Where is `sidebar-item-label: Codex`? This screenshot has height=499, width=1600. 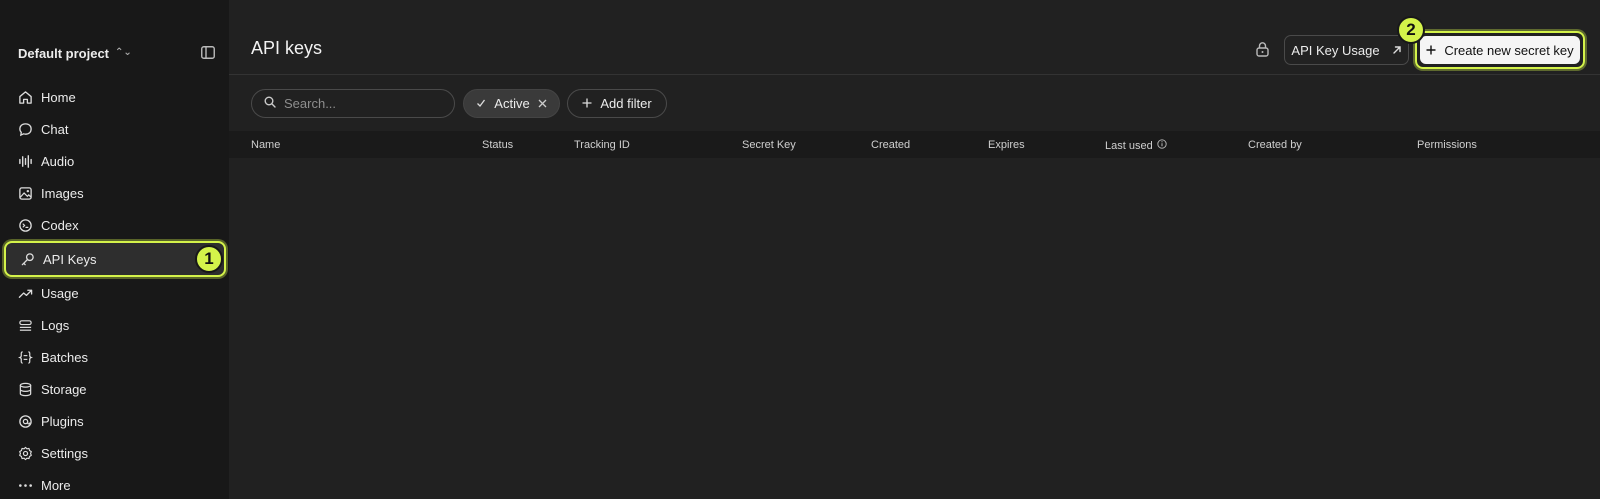
sidebar-item-label: Codex is located at coordinates (60, 225).